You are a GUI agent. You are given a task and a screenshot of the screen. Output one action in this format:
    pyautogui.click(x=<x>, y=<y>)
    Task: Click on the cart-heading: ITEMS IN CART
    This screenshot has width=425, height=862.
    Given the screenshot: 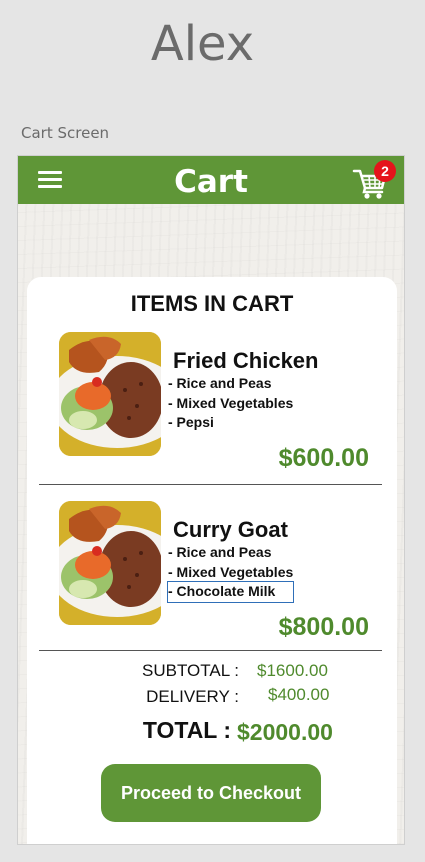 What is the action you would take?
    pyautogui.click(x=212, y=303)
    